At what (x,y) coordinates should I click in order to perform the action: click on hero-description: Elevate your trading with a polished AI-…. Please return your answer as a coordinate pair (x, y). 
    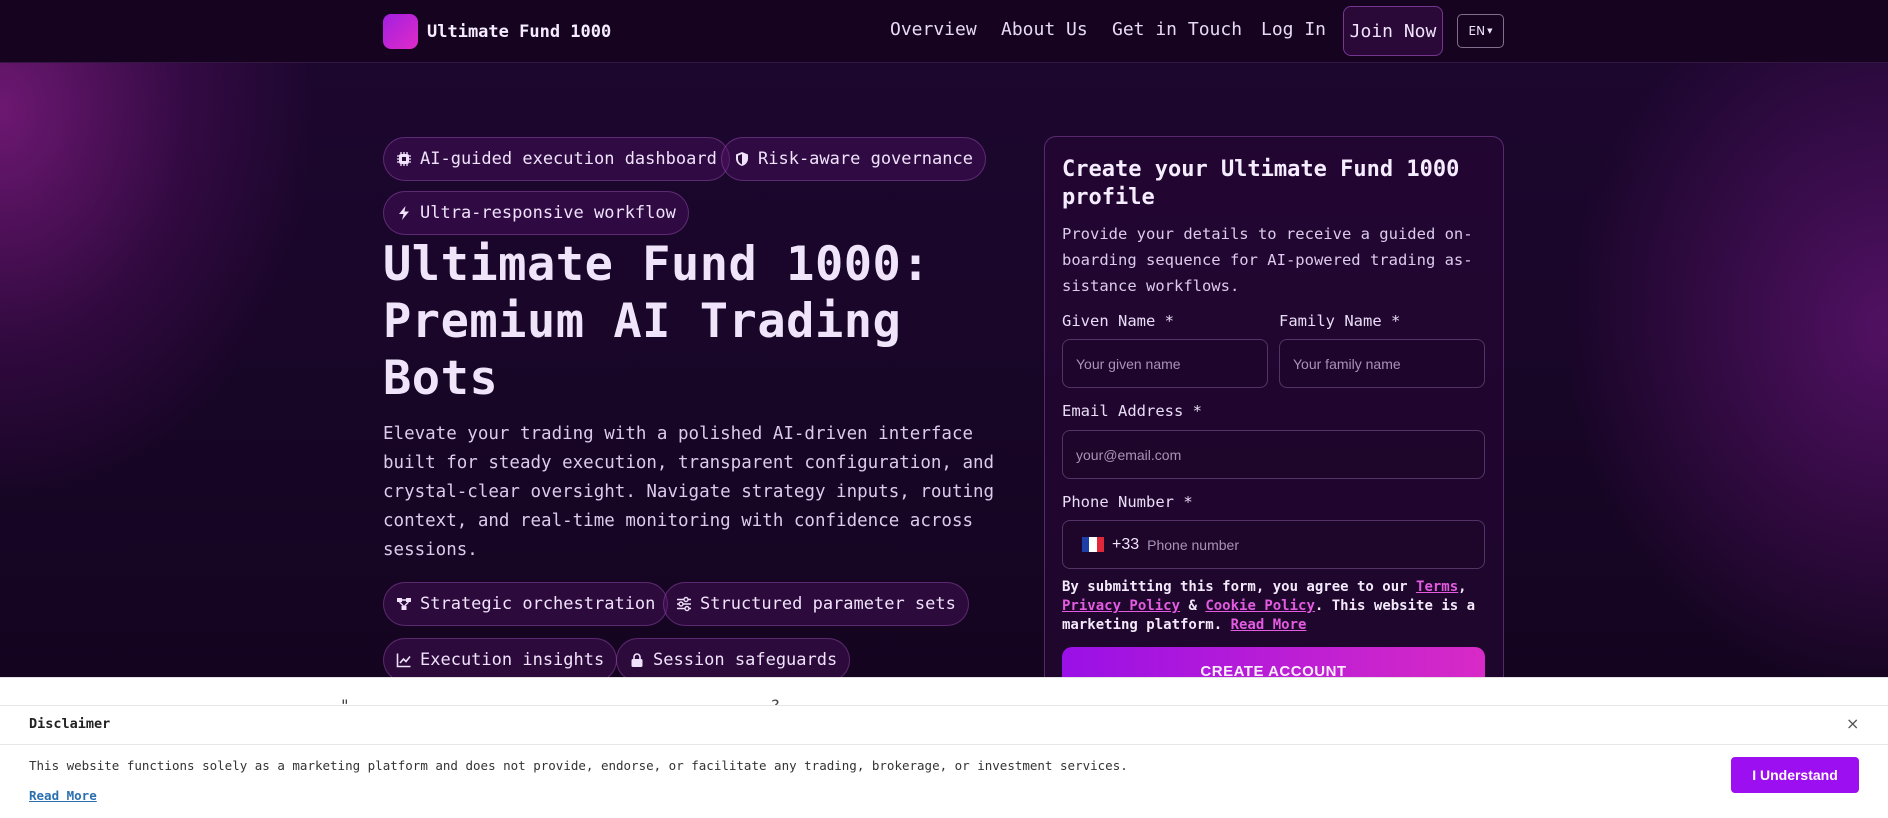
    Looking at the image, I should click on (689, 492).